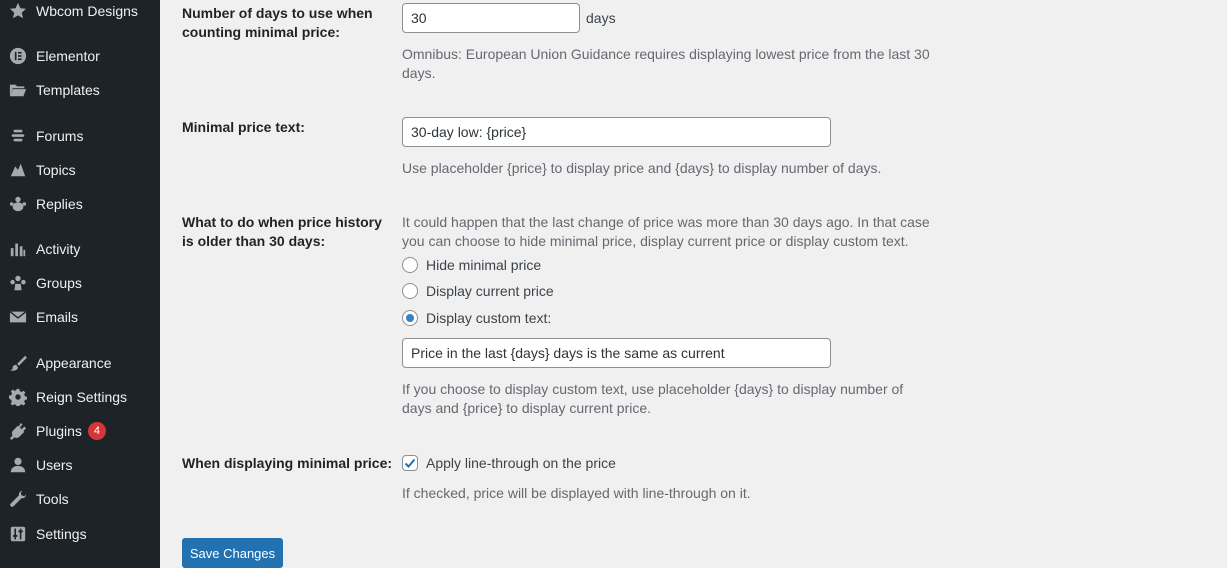  I want to click on sidebar-item-label: Activity, so click(58, 249).